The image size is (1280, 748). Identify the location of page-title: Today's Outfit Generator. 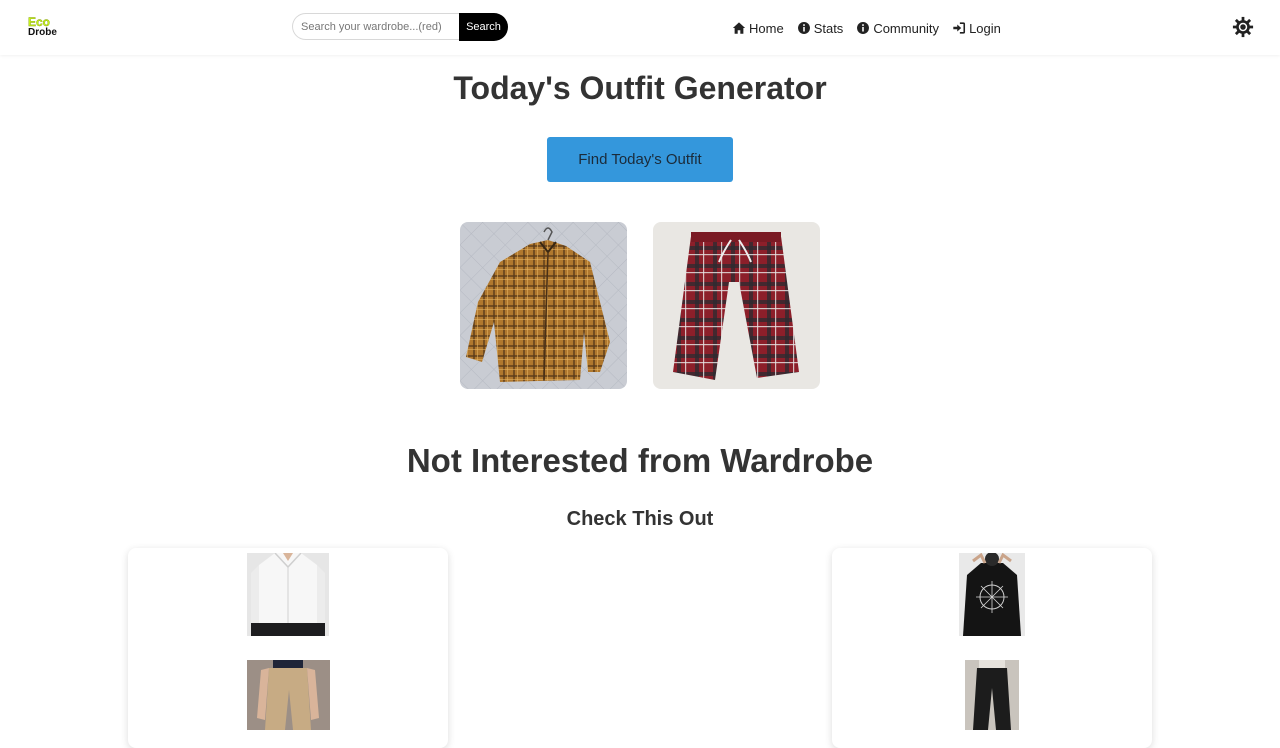
(640, 88).